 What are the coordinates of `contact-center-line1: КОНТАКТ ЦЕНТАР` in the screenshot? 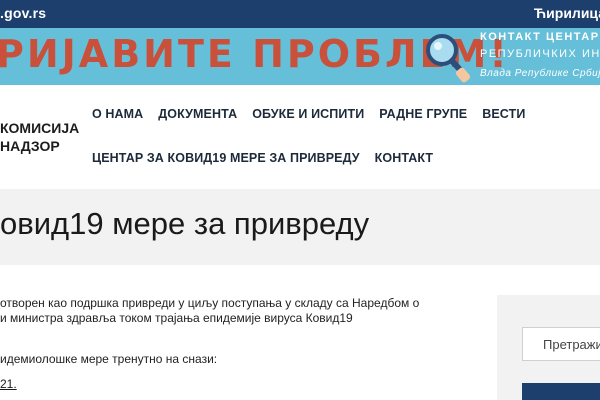 It's located at (540, 37).